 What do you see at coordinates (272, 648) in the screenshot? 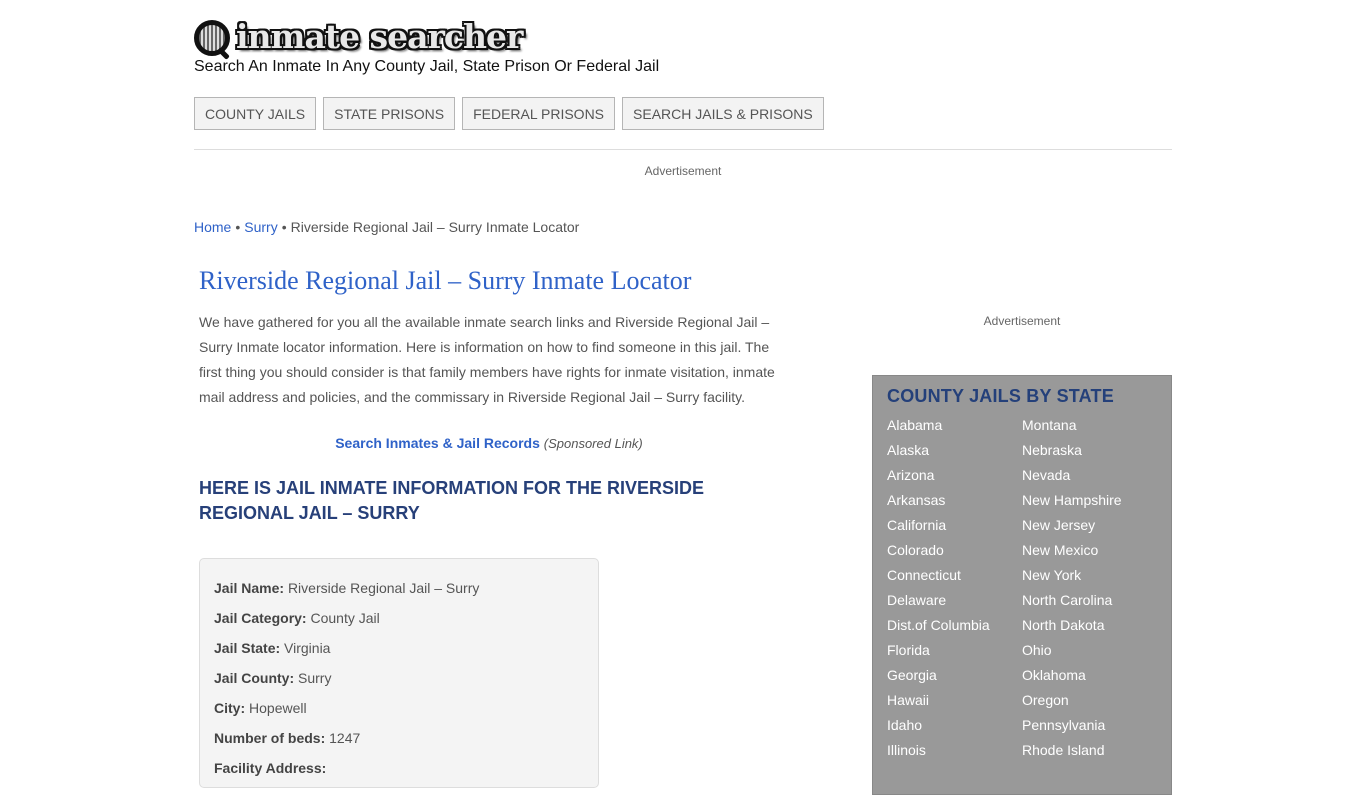
I see `info-jail-state: Jail State: Virginia` at bounding box center [272, 648].